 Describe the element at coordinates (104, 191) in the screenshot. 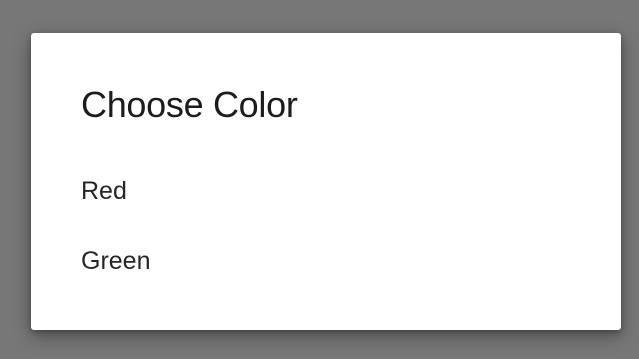

I see `option-red: Red` at that location.